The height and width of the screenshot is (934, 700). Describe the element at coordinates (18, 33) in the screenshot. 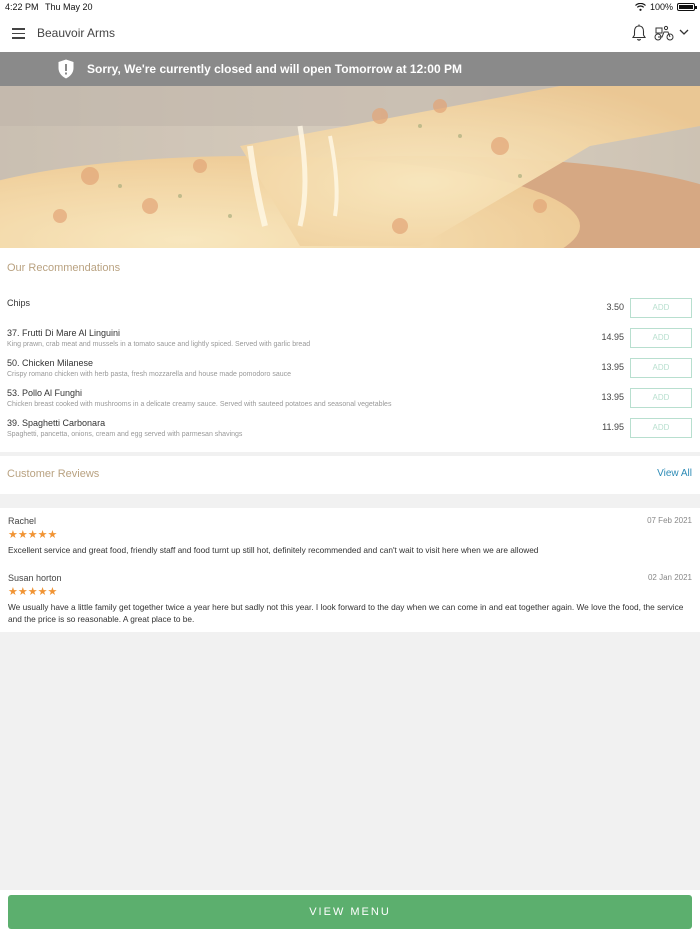

I see `hamburger-icon` at that location.